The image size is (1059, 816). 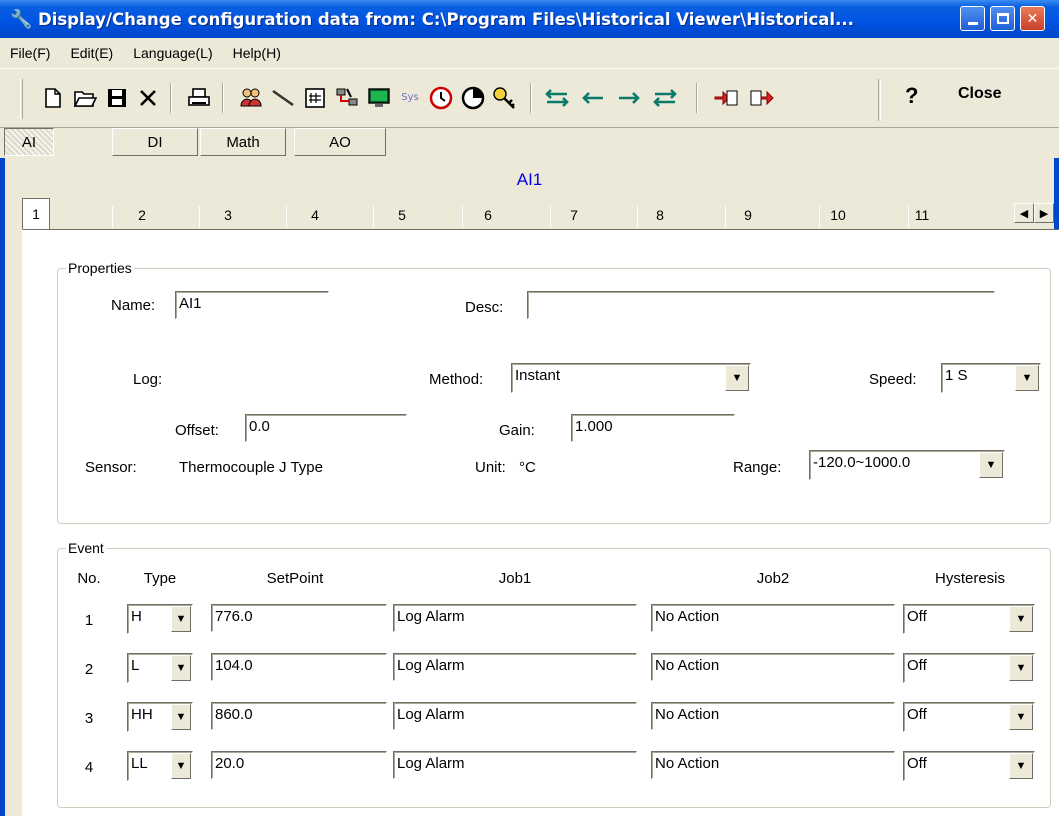 I want to click on toolbar: Sys ? Close, so click(x=529, y=98).